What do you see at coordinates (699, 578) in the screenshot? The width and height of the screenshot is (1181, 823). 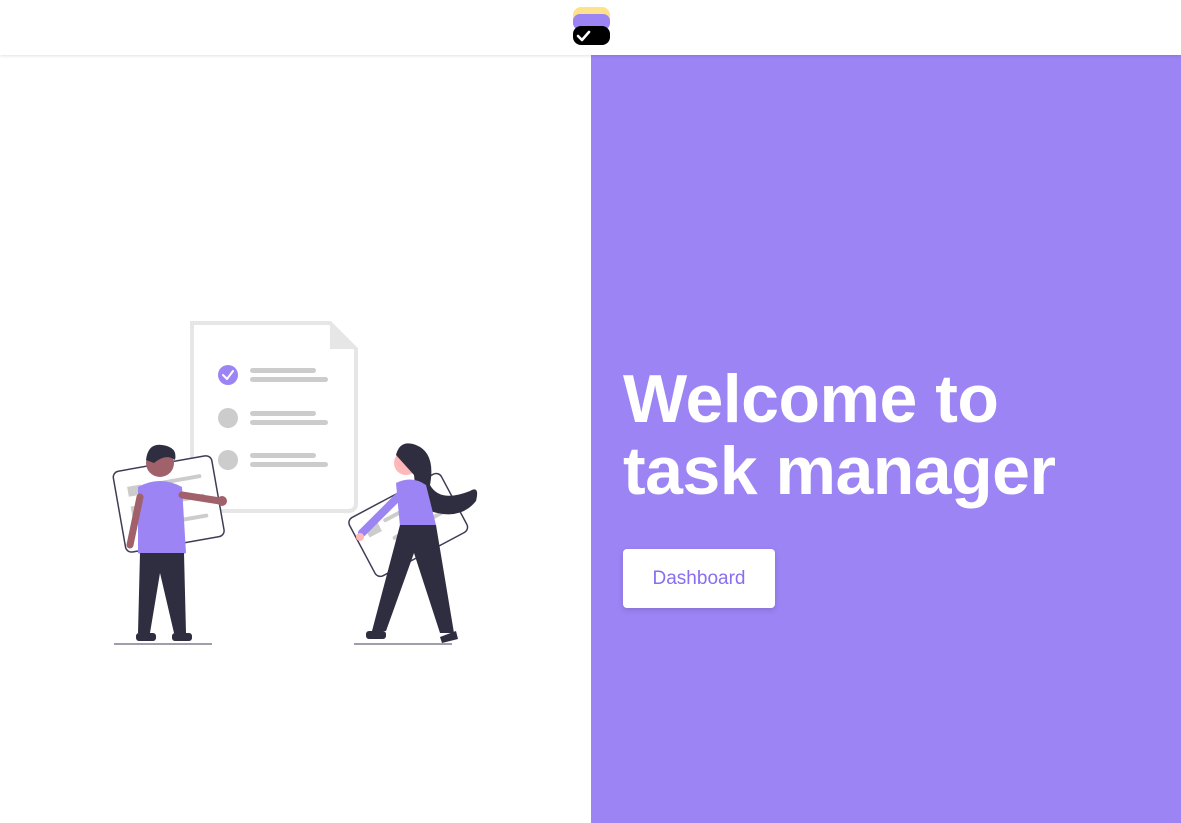 I see `dashboard-button: Dashboard` at bounding box center [699, 578].